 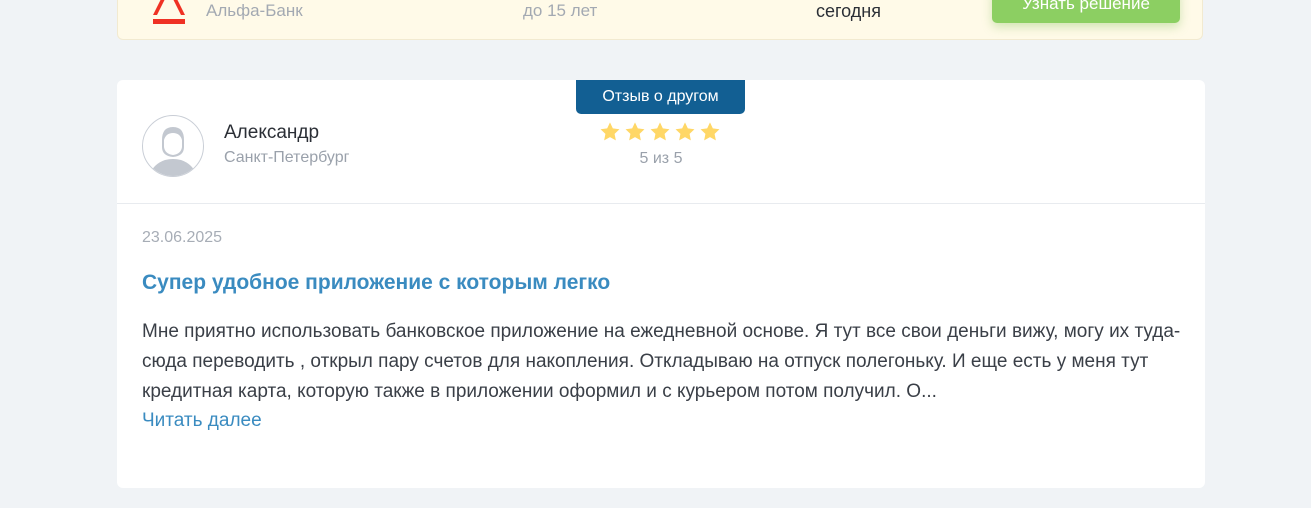 What do you see at coordinates (173, 151) in the screenshot?
I see `user-avatar-icon` at bounding box center [173, 151].